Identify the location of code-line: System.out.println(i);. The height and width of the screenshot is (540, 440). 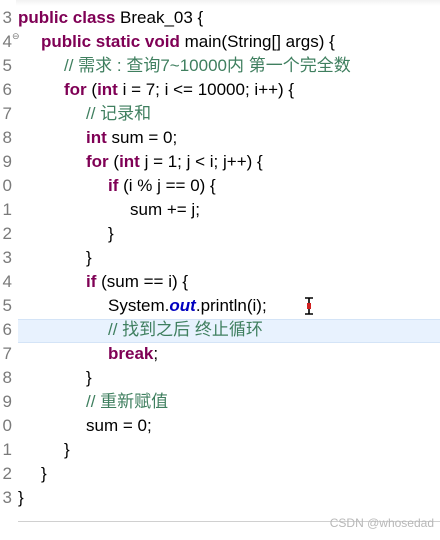
(187, 306).